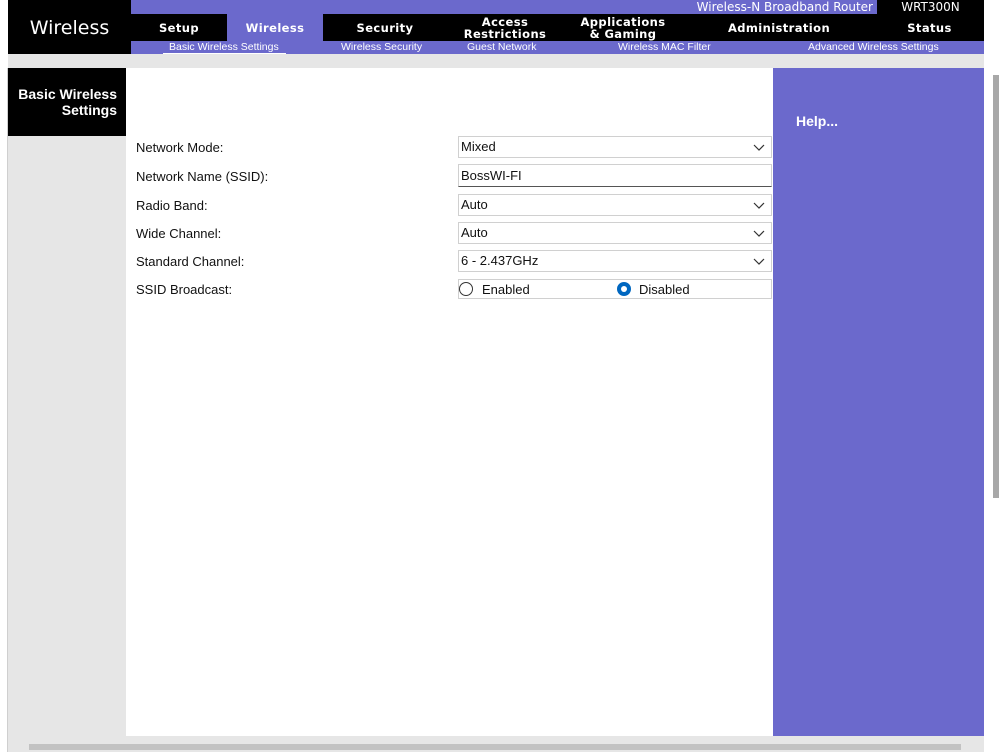 This screenshot has width=1007, height=752. Describe the element at coordinates (478, 146) in the screenshot. I see `network-mode-value: Mixed` at that location.